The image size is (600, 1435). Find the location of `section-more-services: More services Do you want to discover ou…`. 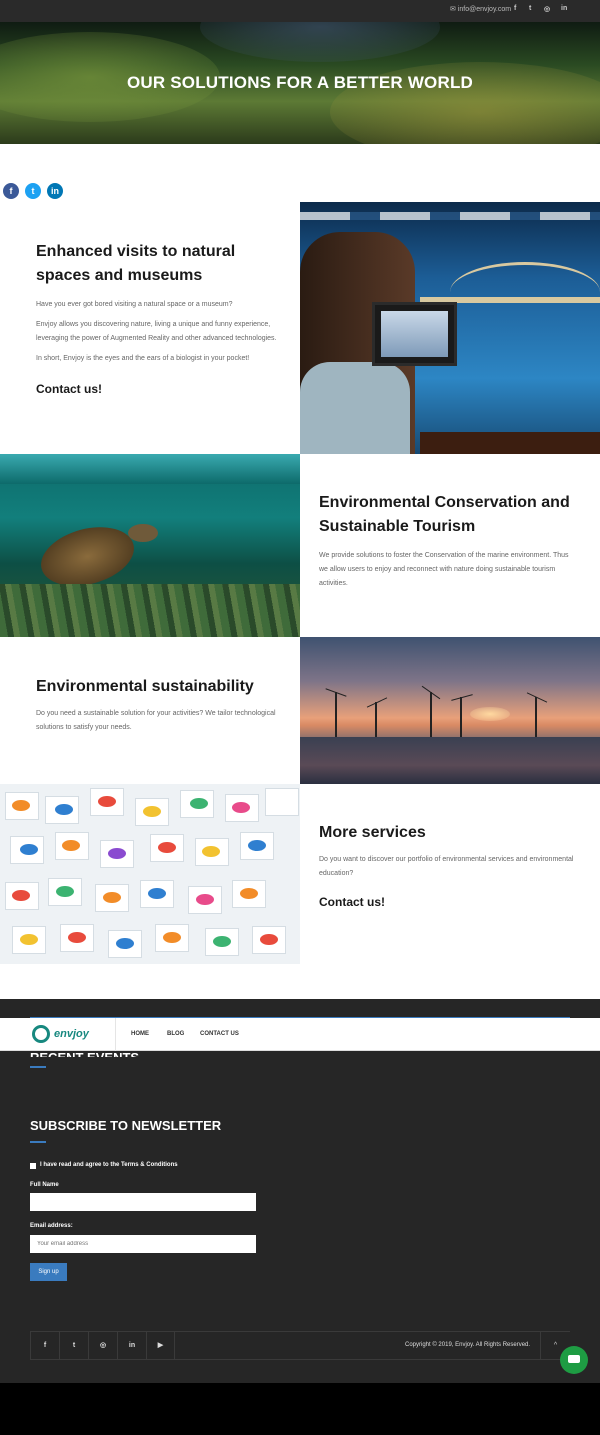

section-more-services: More services Do you want to discover ou… is located at coordinates (446, 865).